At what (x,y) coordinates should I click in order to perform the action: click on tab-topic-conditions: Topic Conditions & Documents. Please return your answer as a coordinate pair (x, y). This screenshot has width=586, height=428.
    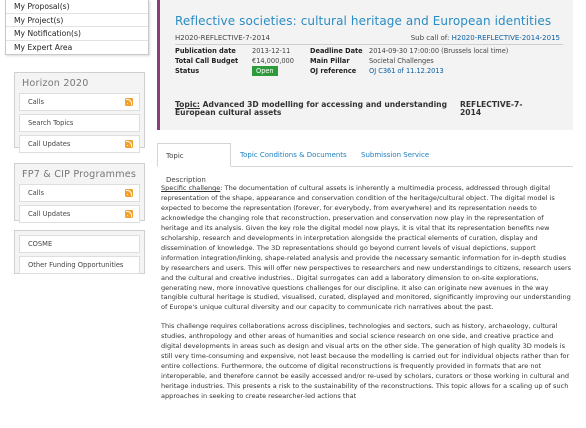
    Looking at the image, I should click on (293, 155).